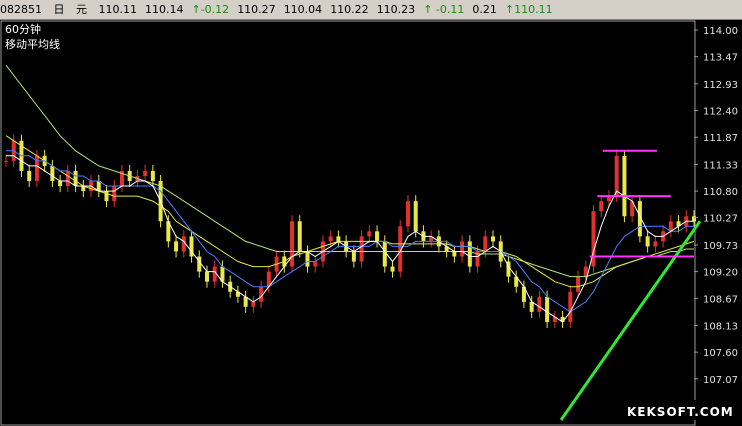 The image size is (742, 426). I want to click on quote-value: 110.27, so click(256, 9).